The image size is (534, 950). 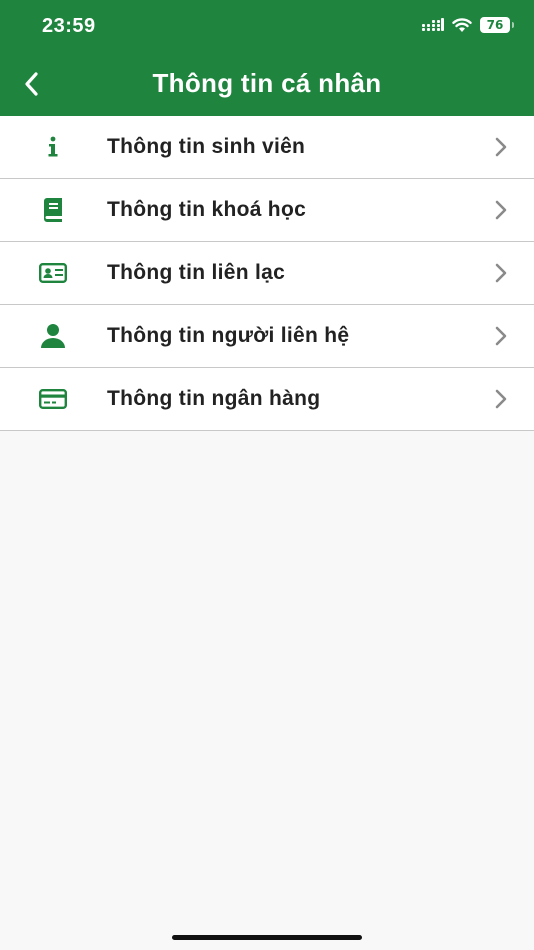 What do you see at coordinates (69, 26) in the screenshot?
I see `status-time: 23:59` at bounding box center [69, 26].